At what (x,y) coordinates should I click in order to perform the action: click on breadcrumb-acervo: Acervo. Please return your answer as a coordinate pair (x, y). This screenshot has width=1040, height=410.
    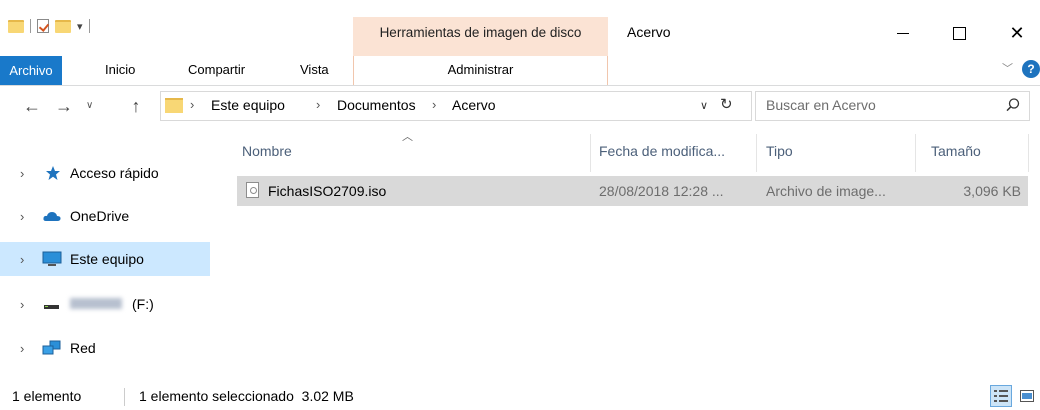
    Looking at the image, I should click on (474, 105).